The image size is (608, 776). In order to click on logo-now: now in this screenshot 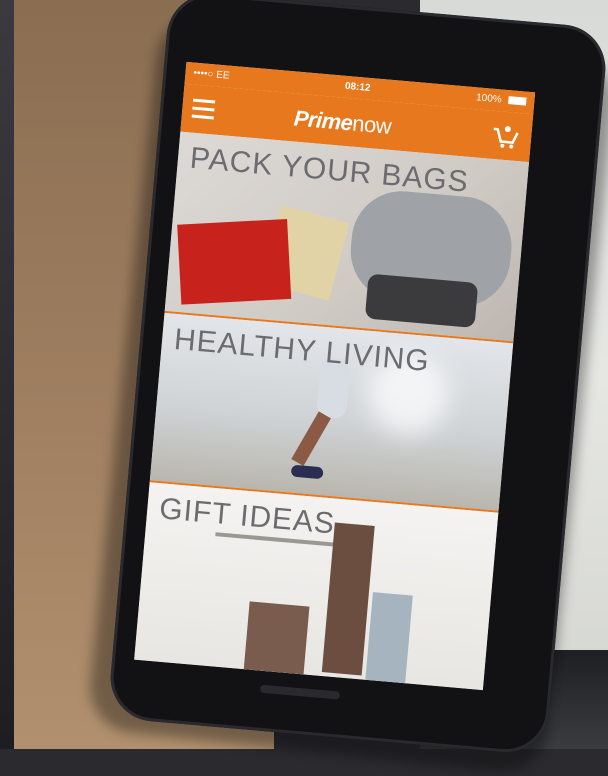, I will do `click(372, 124)`.